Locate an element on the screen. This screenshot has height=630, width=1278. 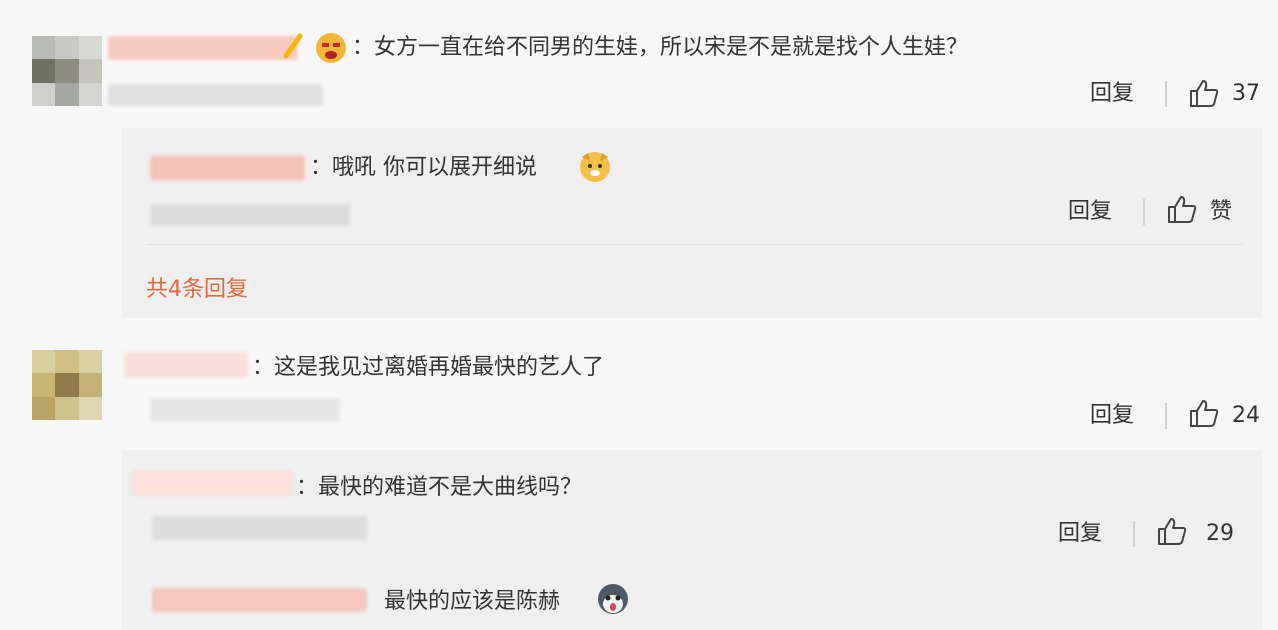
like-label: 赞 is located at coordinates (1221, 212).